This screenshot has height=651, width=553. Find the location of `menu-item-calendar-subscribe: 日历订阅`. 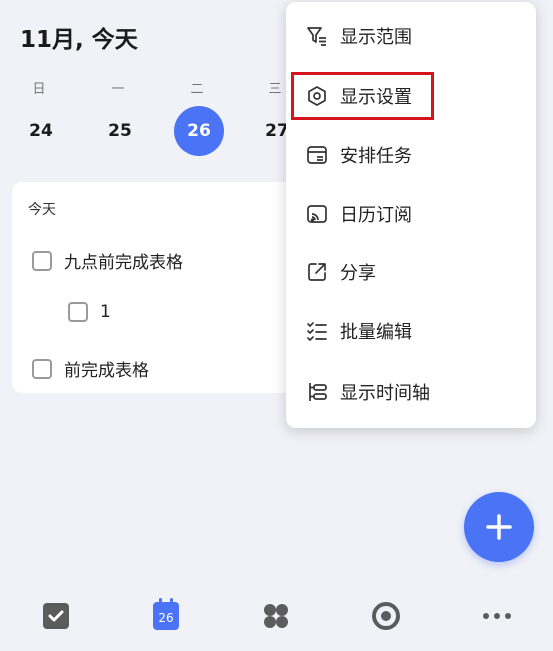

menu-item-calendar-subscribe: 日历订阅 is located at coordinates (411, 214).